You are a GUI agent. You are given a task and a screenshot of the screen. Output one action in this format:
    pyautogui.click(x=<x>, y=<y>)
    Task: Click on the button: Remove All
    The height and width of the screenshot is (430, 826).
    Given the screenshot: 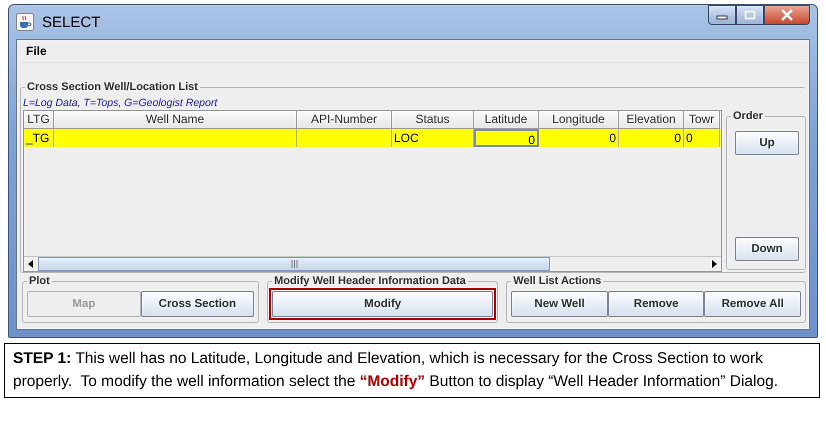 What is the action you would take?
    pyautogui.click(x=753, y=304)
    